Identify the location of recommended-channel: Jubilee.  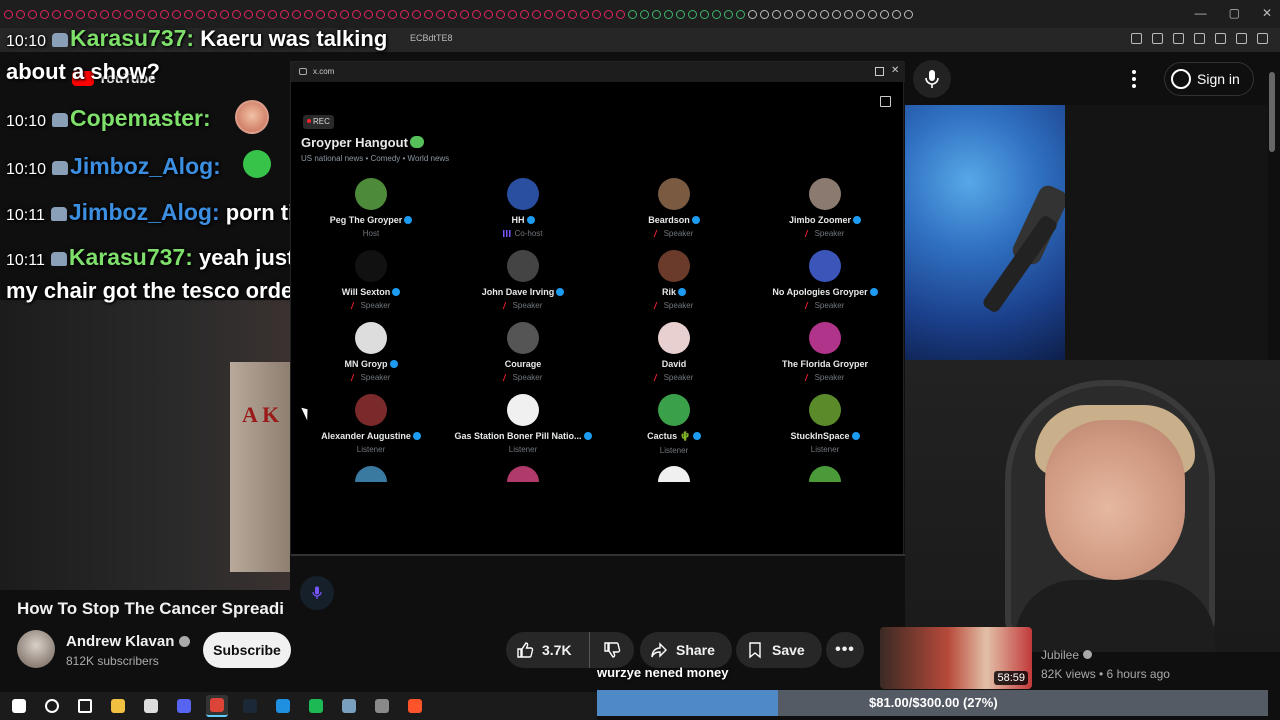
(1067, 655).